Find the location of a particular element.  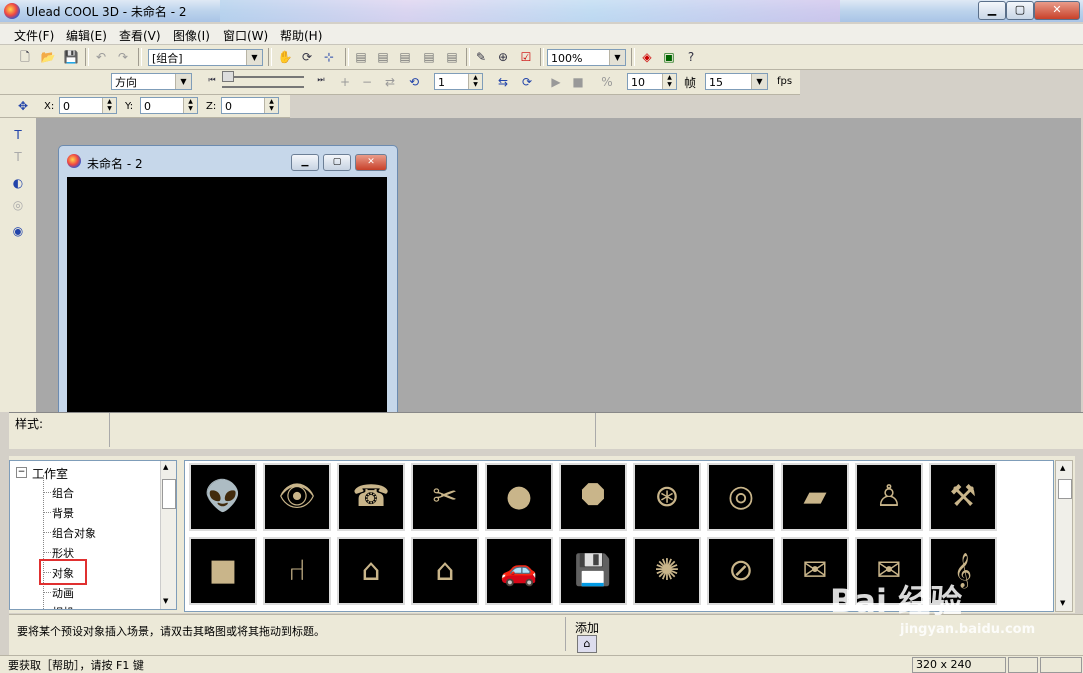

group-select: [组合] ▼ is located at coordinates (205, 57).